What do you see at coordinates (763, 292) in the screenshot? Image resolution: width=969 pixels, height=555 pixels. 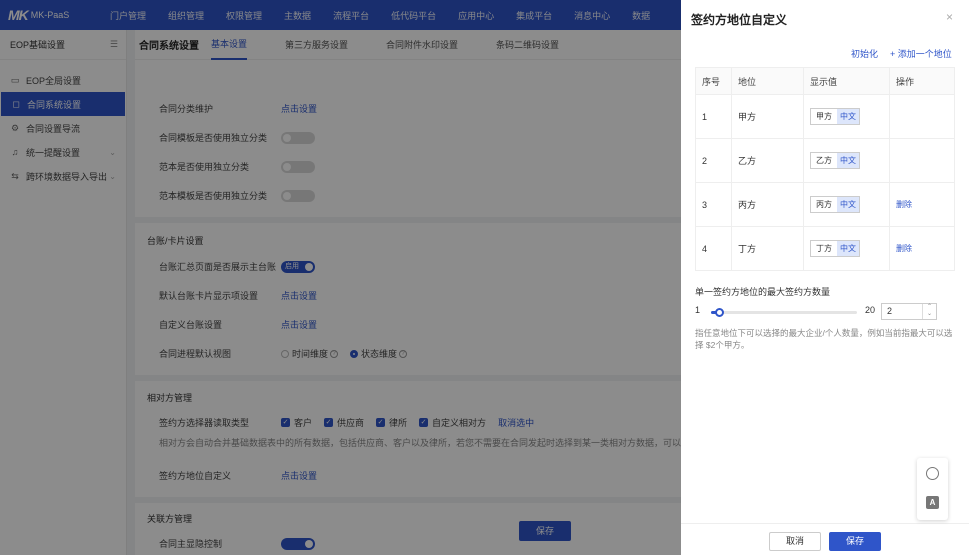 I see `max-count-label: 单一签约方地位的最大签约方数量` at bounding box center [763, 292].